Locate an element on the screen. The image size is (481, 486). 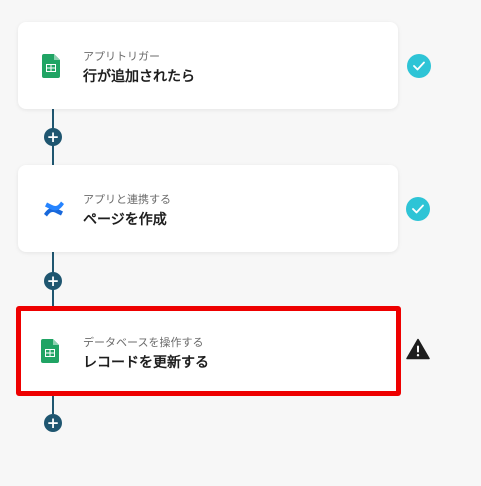
step-subtitle: データベースを操作する is located at coordinates (143, 342).